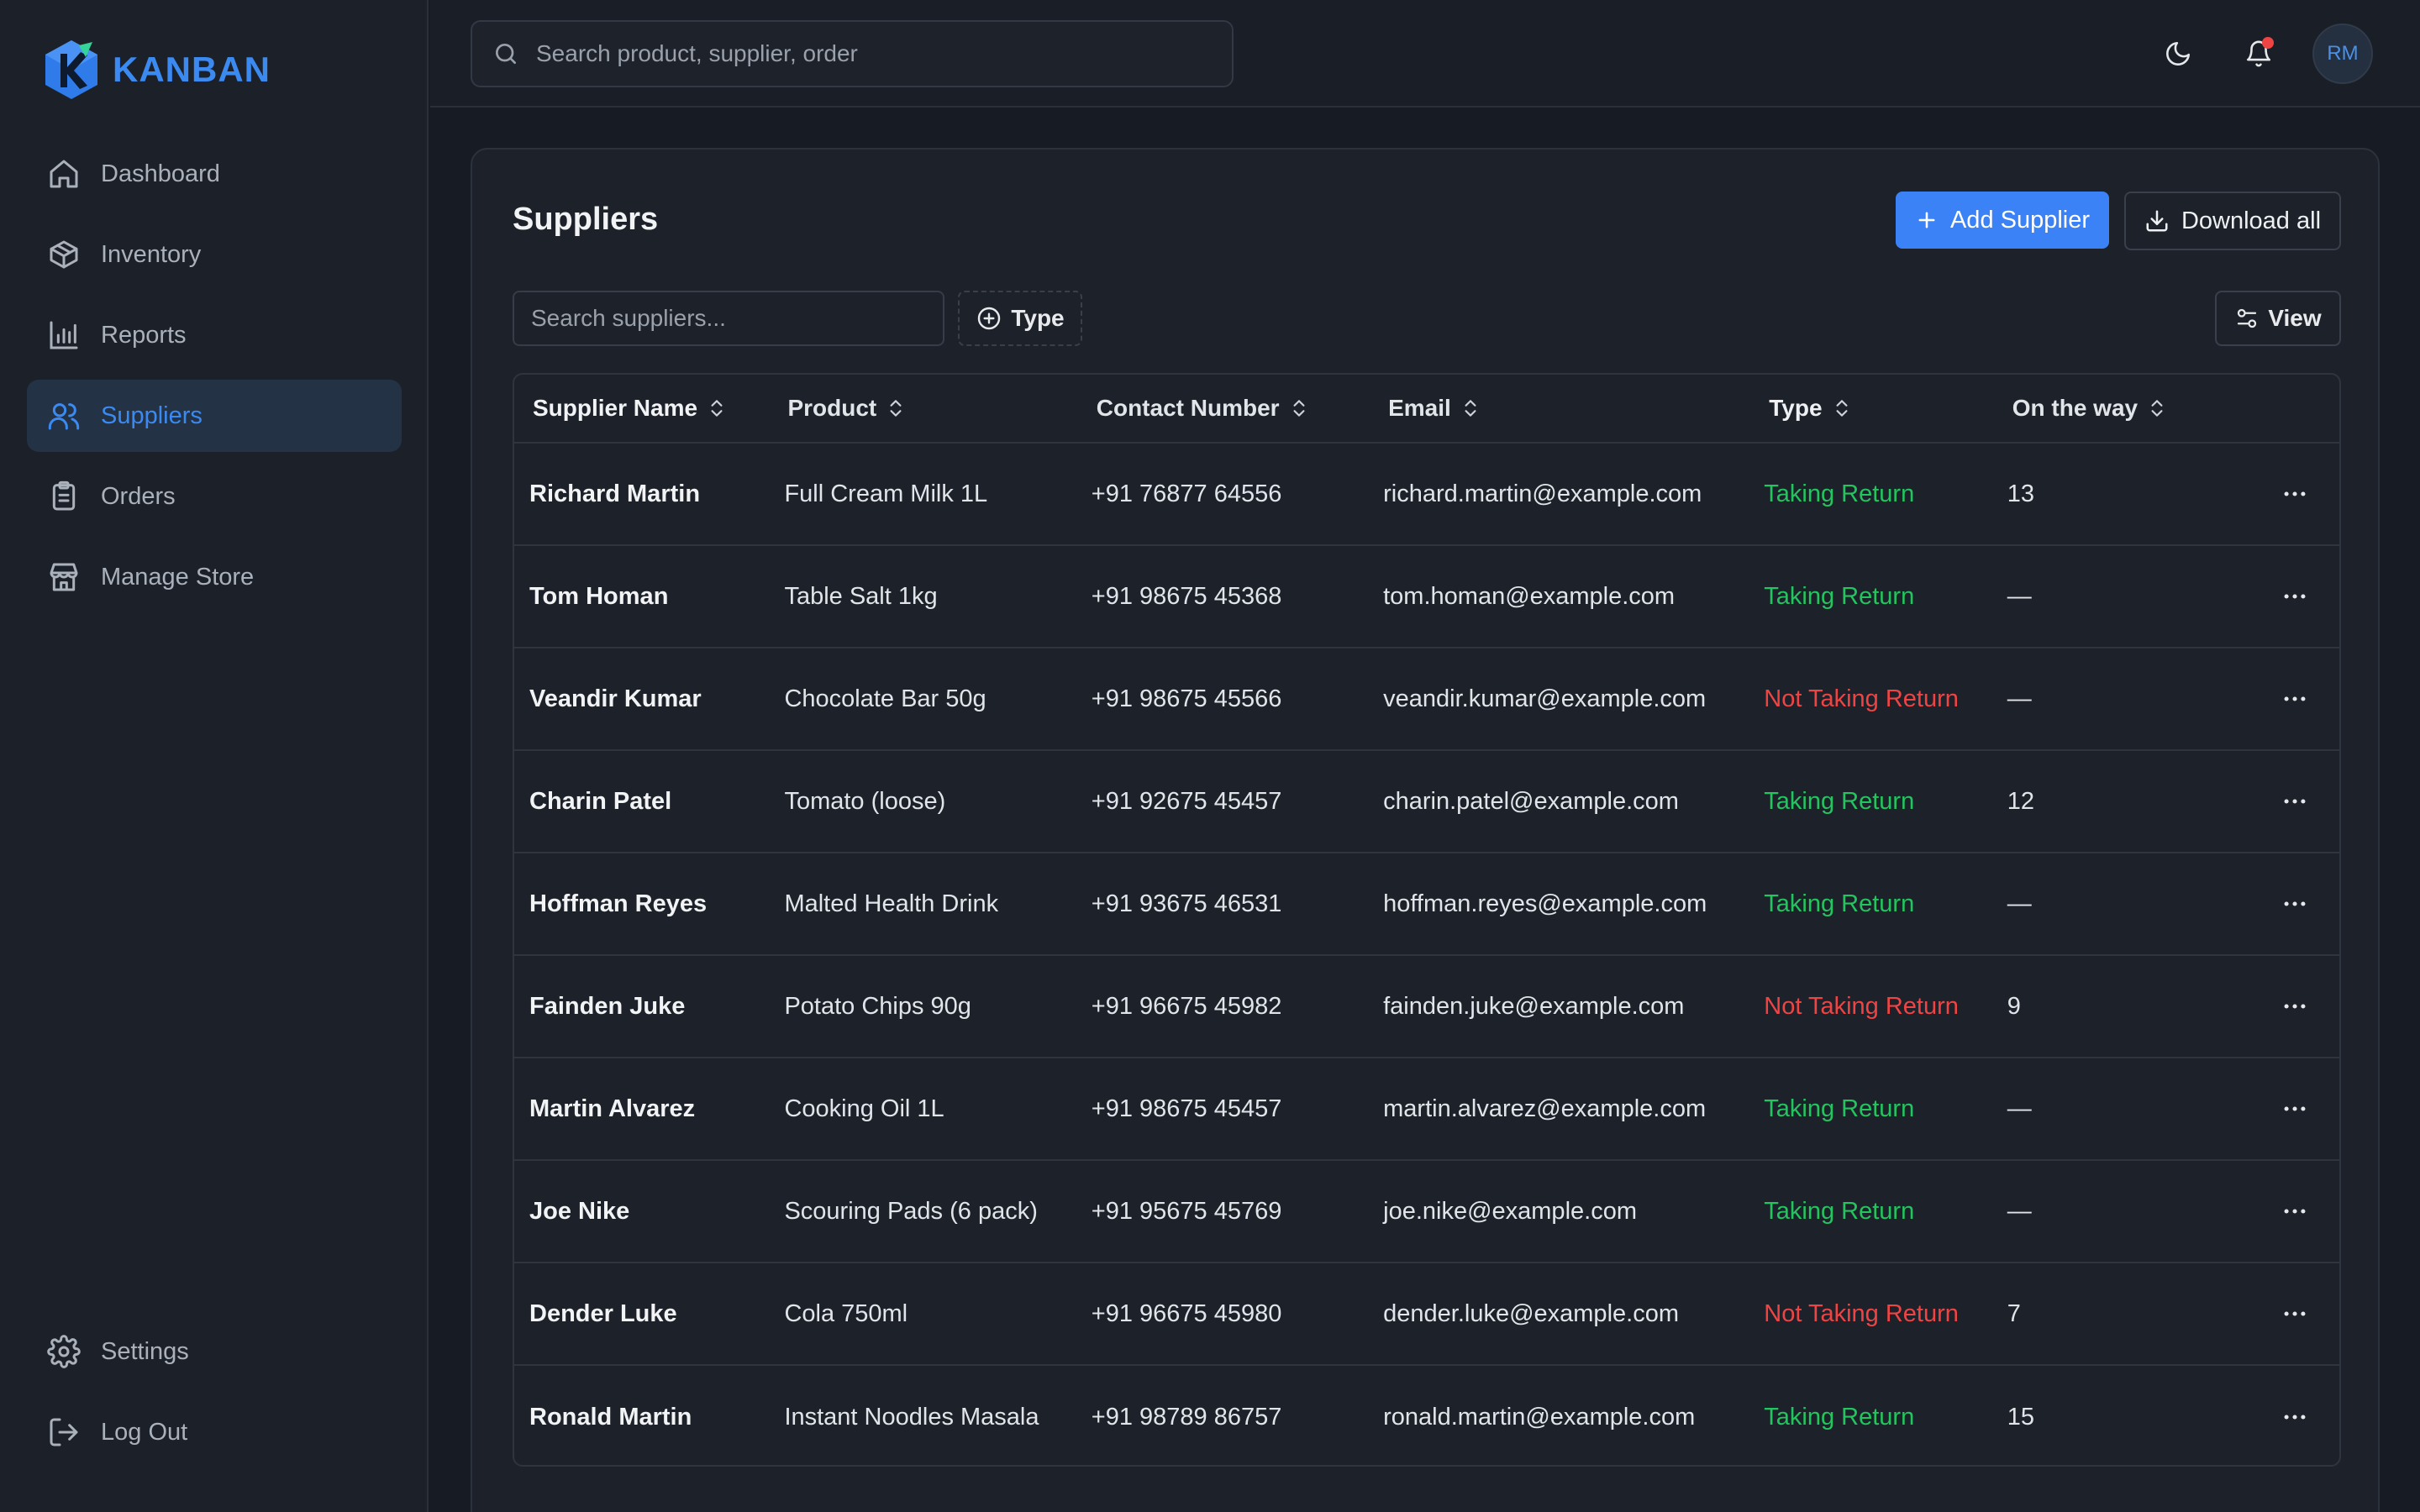 Image resolution: width=2420 pixels, height=1512 pixels. Describe the element at coordinates (937, 408) in the screenshot. I see `column-header-product: Product` at that location.